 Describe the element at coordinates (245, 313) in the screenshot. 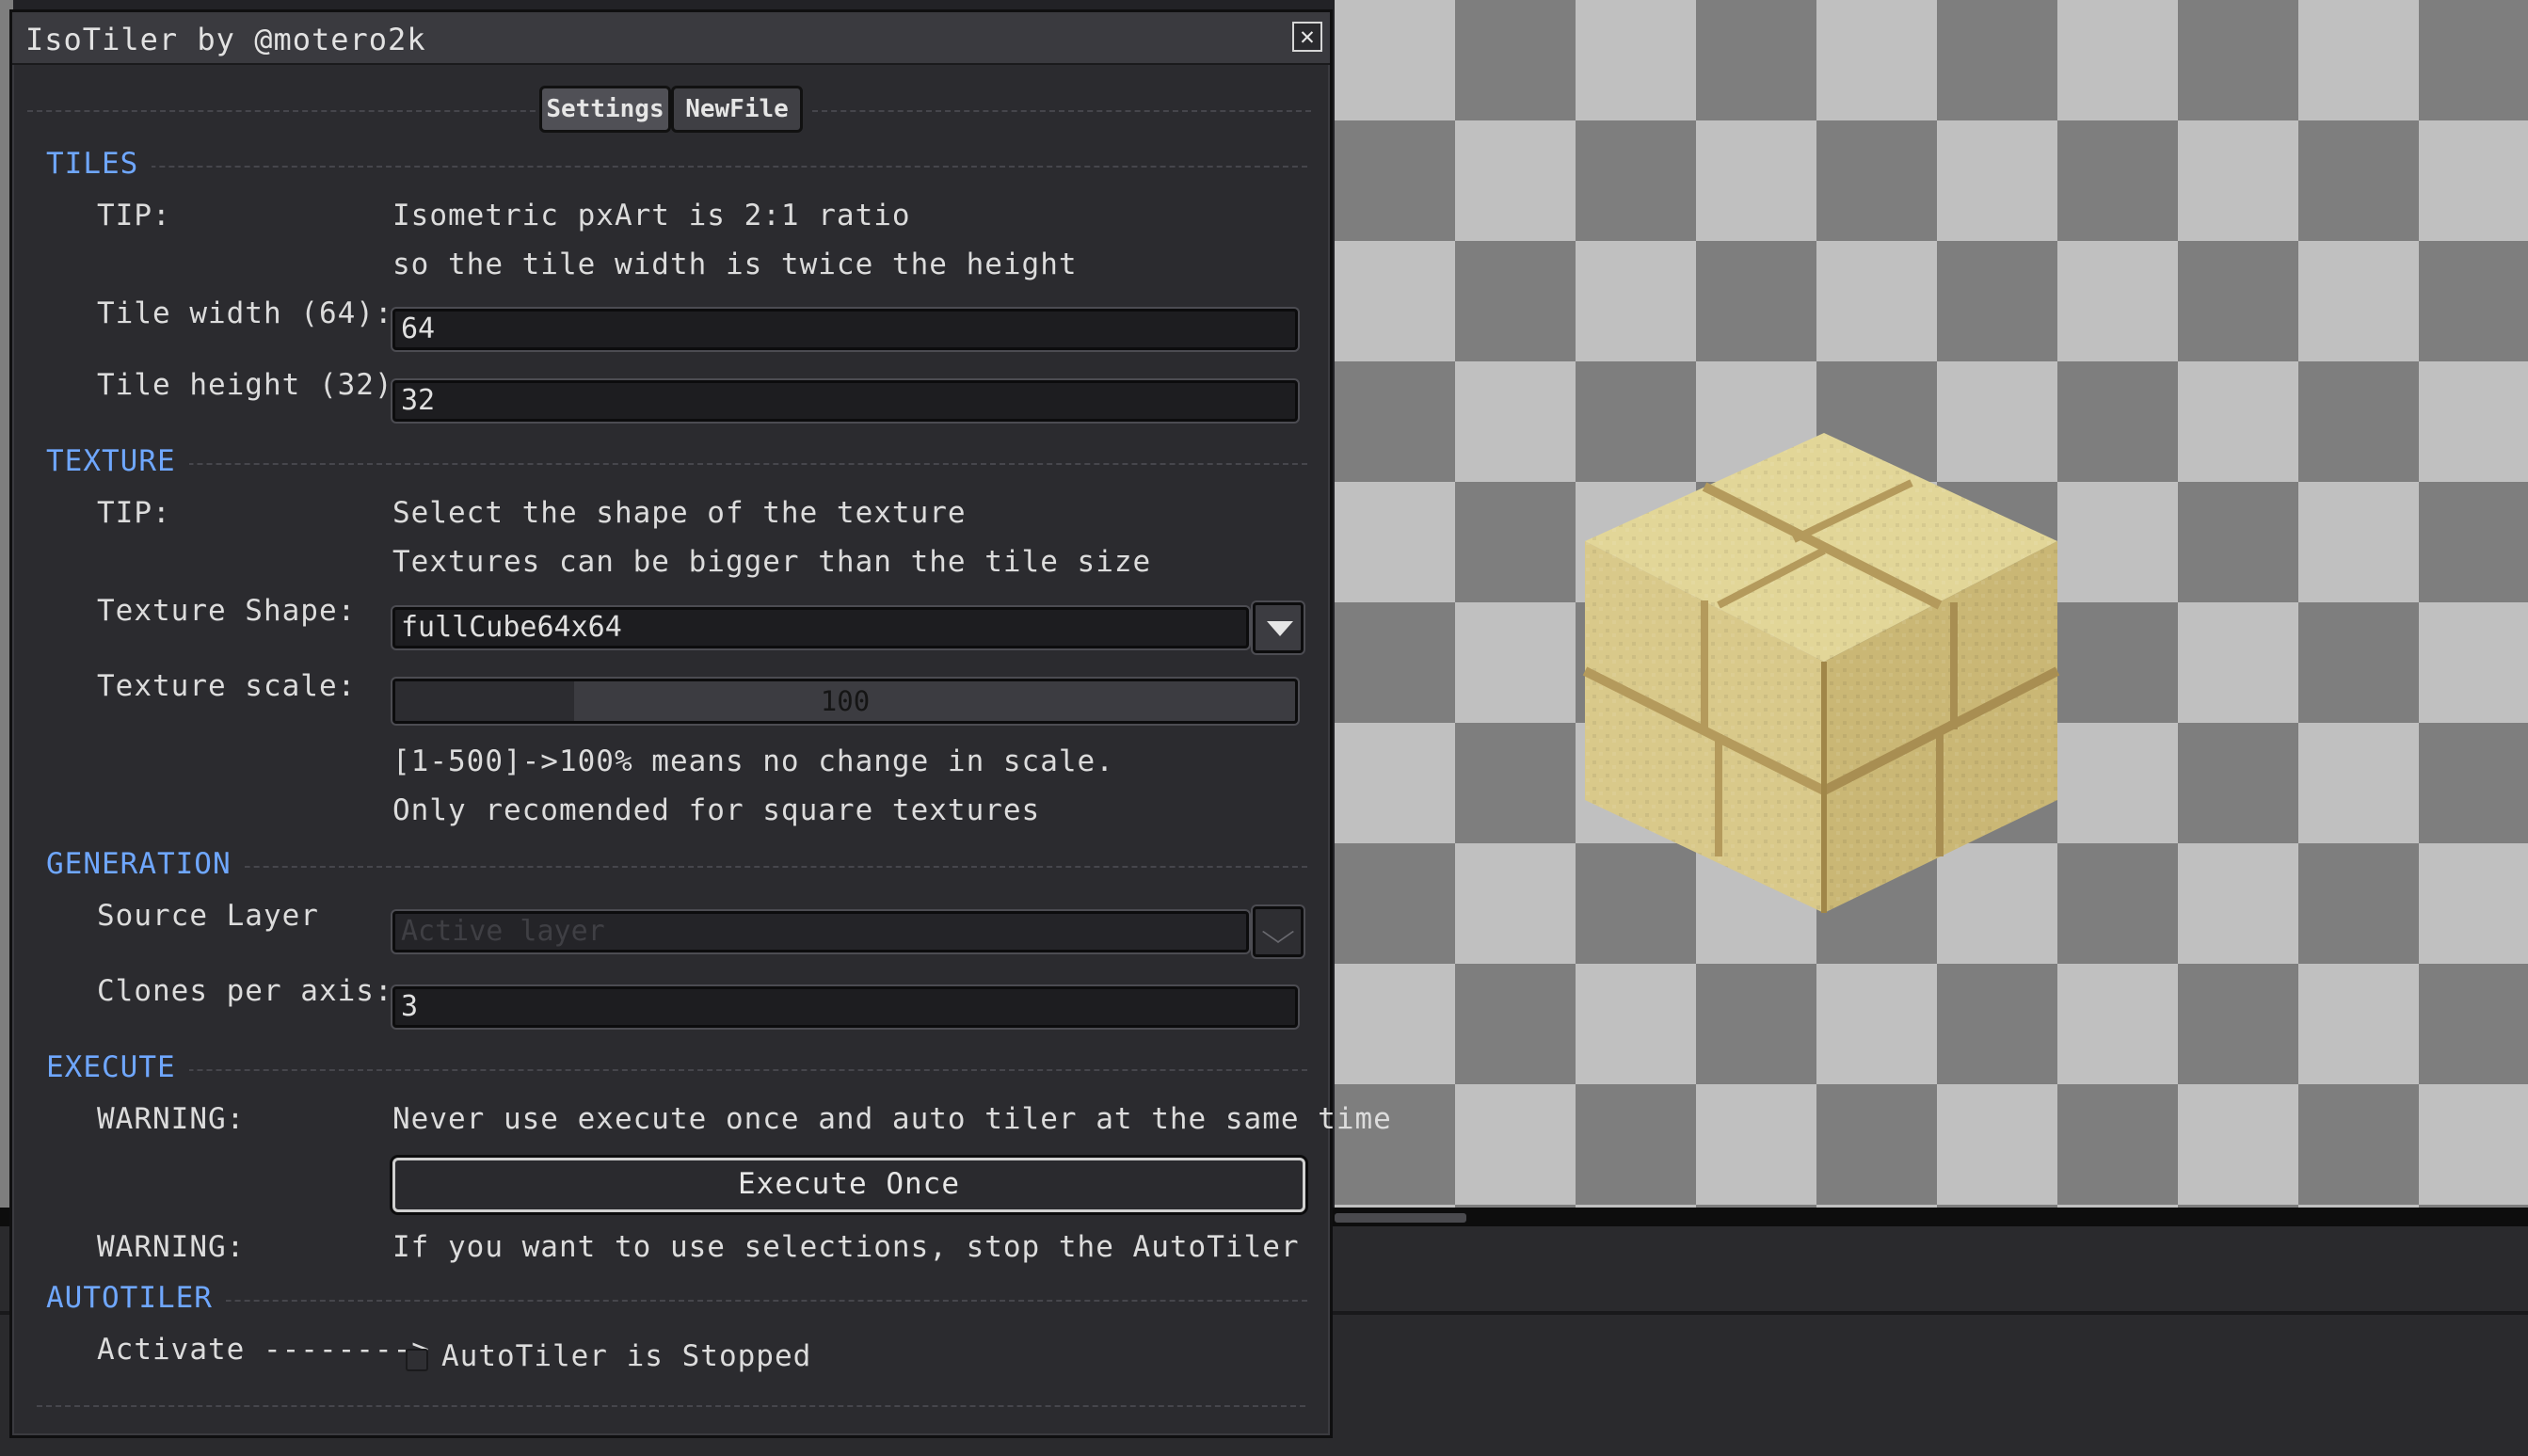

I see `tile-width-label: Tile width (64):` at that location.